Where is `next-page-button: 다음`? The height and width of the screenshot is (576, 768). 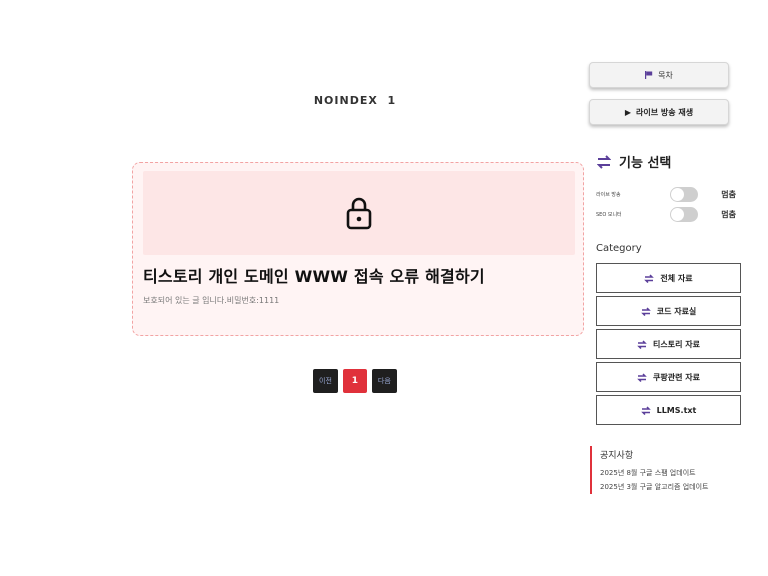
next-page-button: 다음 is located at coordinates (384, 381).